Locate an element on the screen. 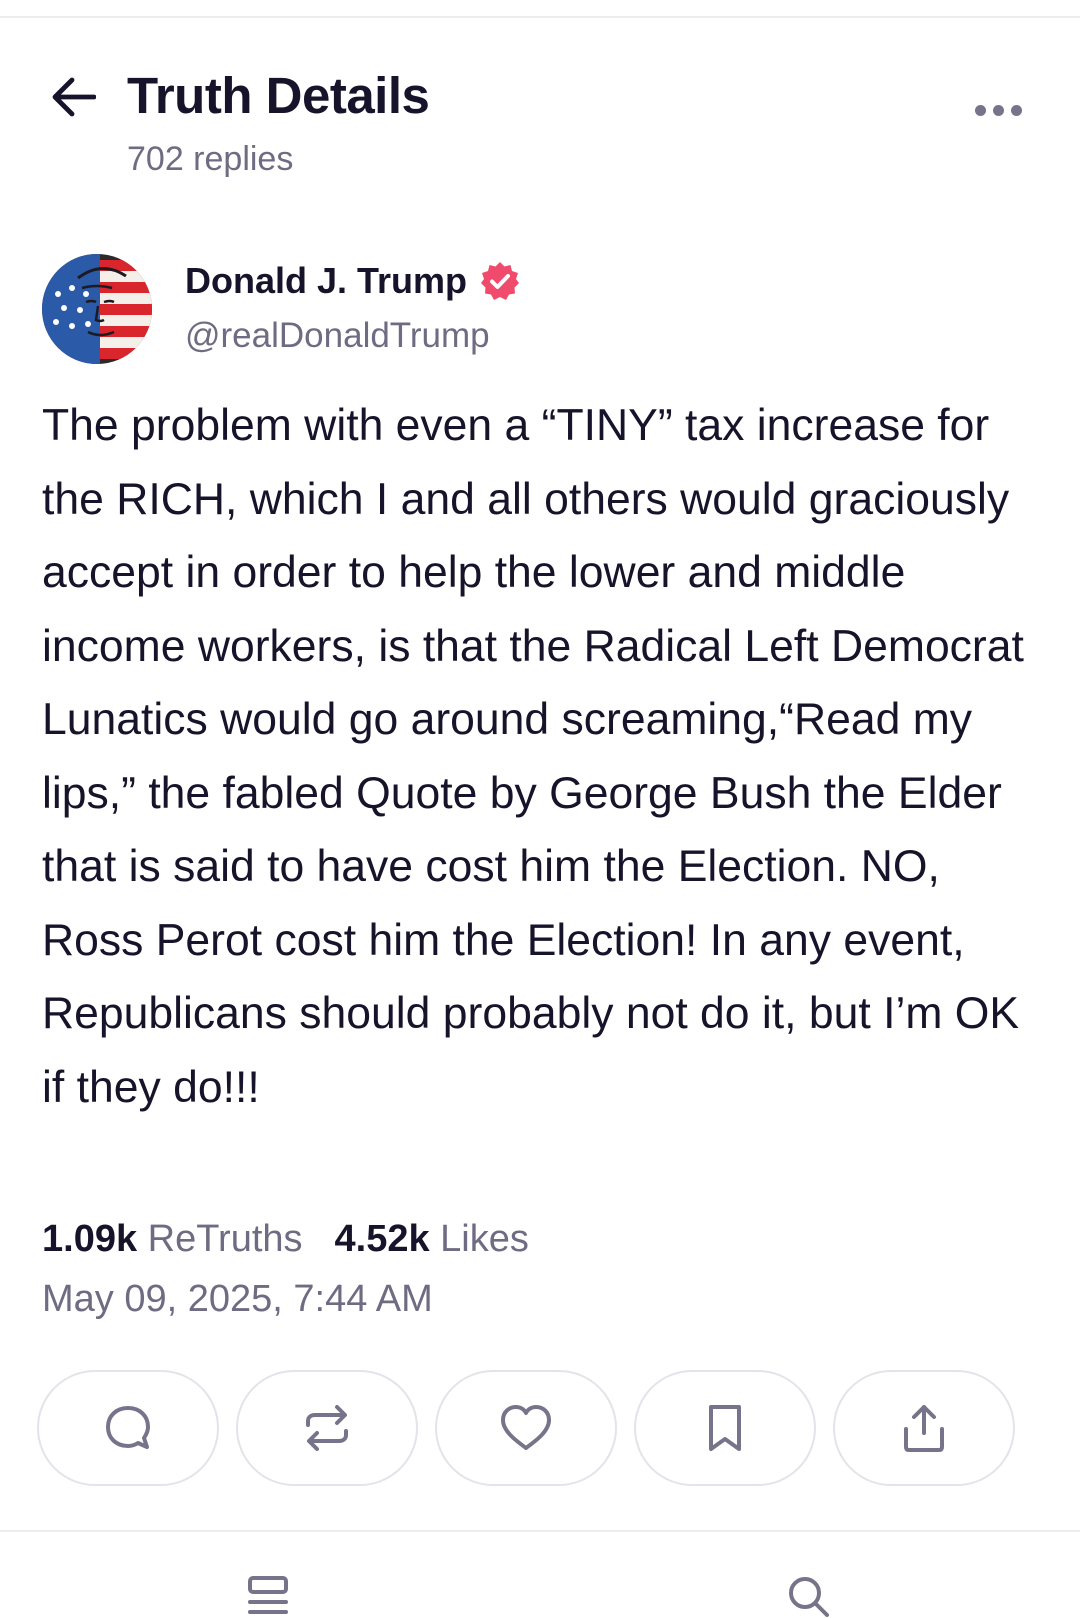 The image size is (1080, 1618). more-options-button is located at coordinates (998, 110).